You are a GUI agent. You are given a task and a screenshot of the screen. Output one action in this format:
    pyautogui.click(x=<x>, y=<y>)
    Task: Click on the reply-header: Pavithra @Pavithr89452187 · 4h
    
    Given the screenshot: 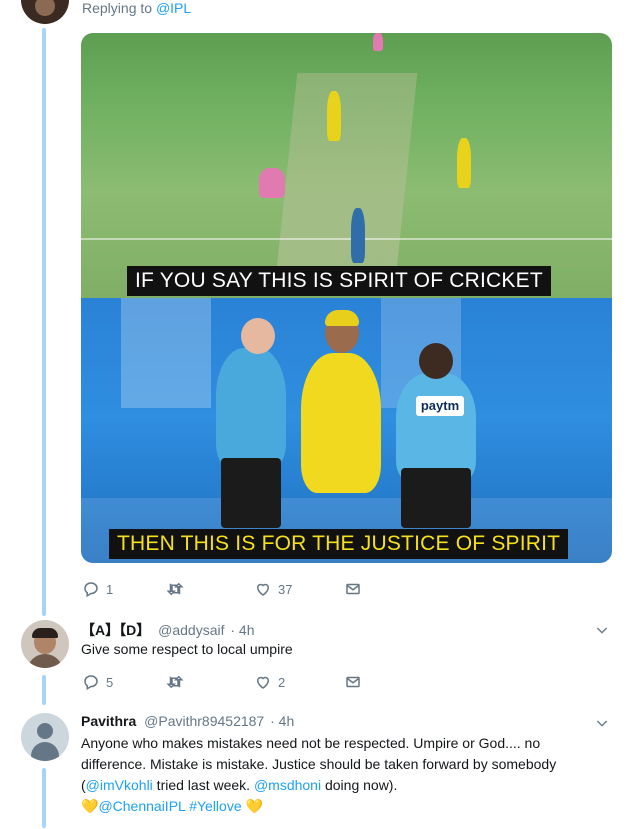 What is the action you would take?
    pyautogui.click(x=187, y=721)
    